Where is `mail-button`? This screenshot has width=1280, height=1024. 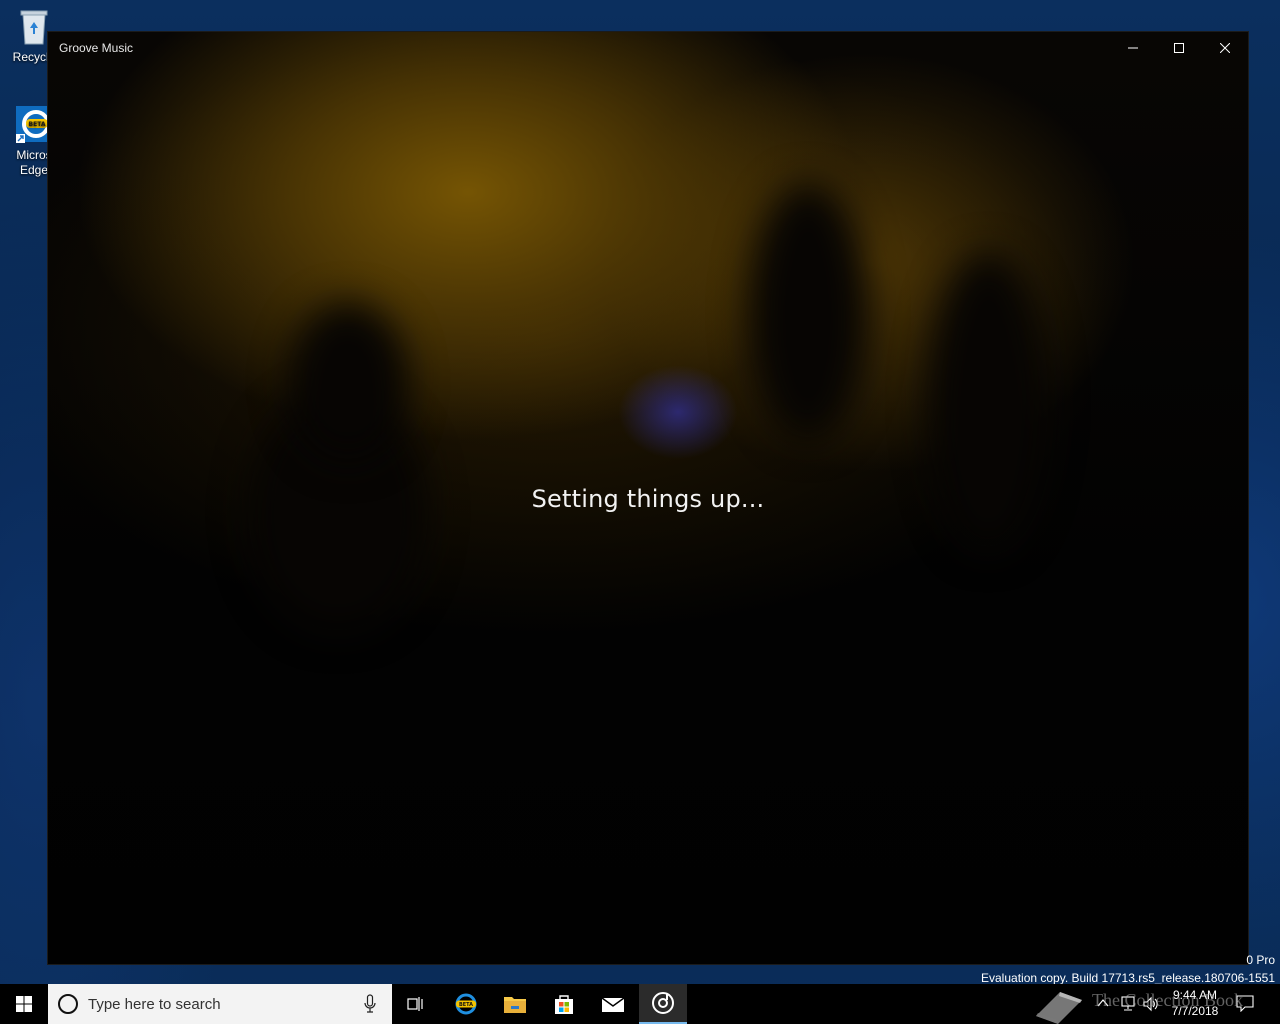
mail-button is located at coordinates (613, 1004).